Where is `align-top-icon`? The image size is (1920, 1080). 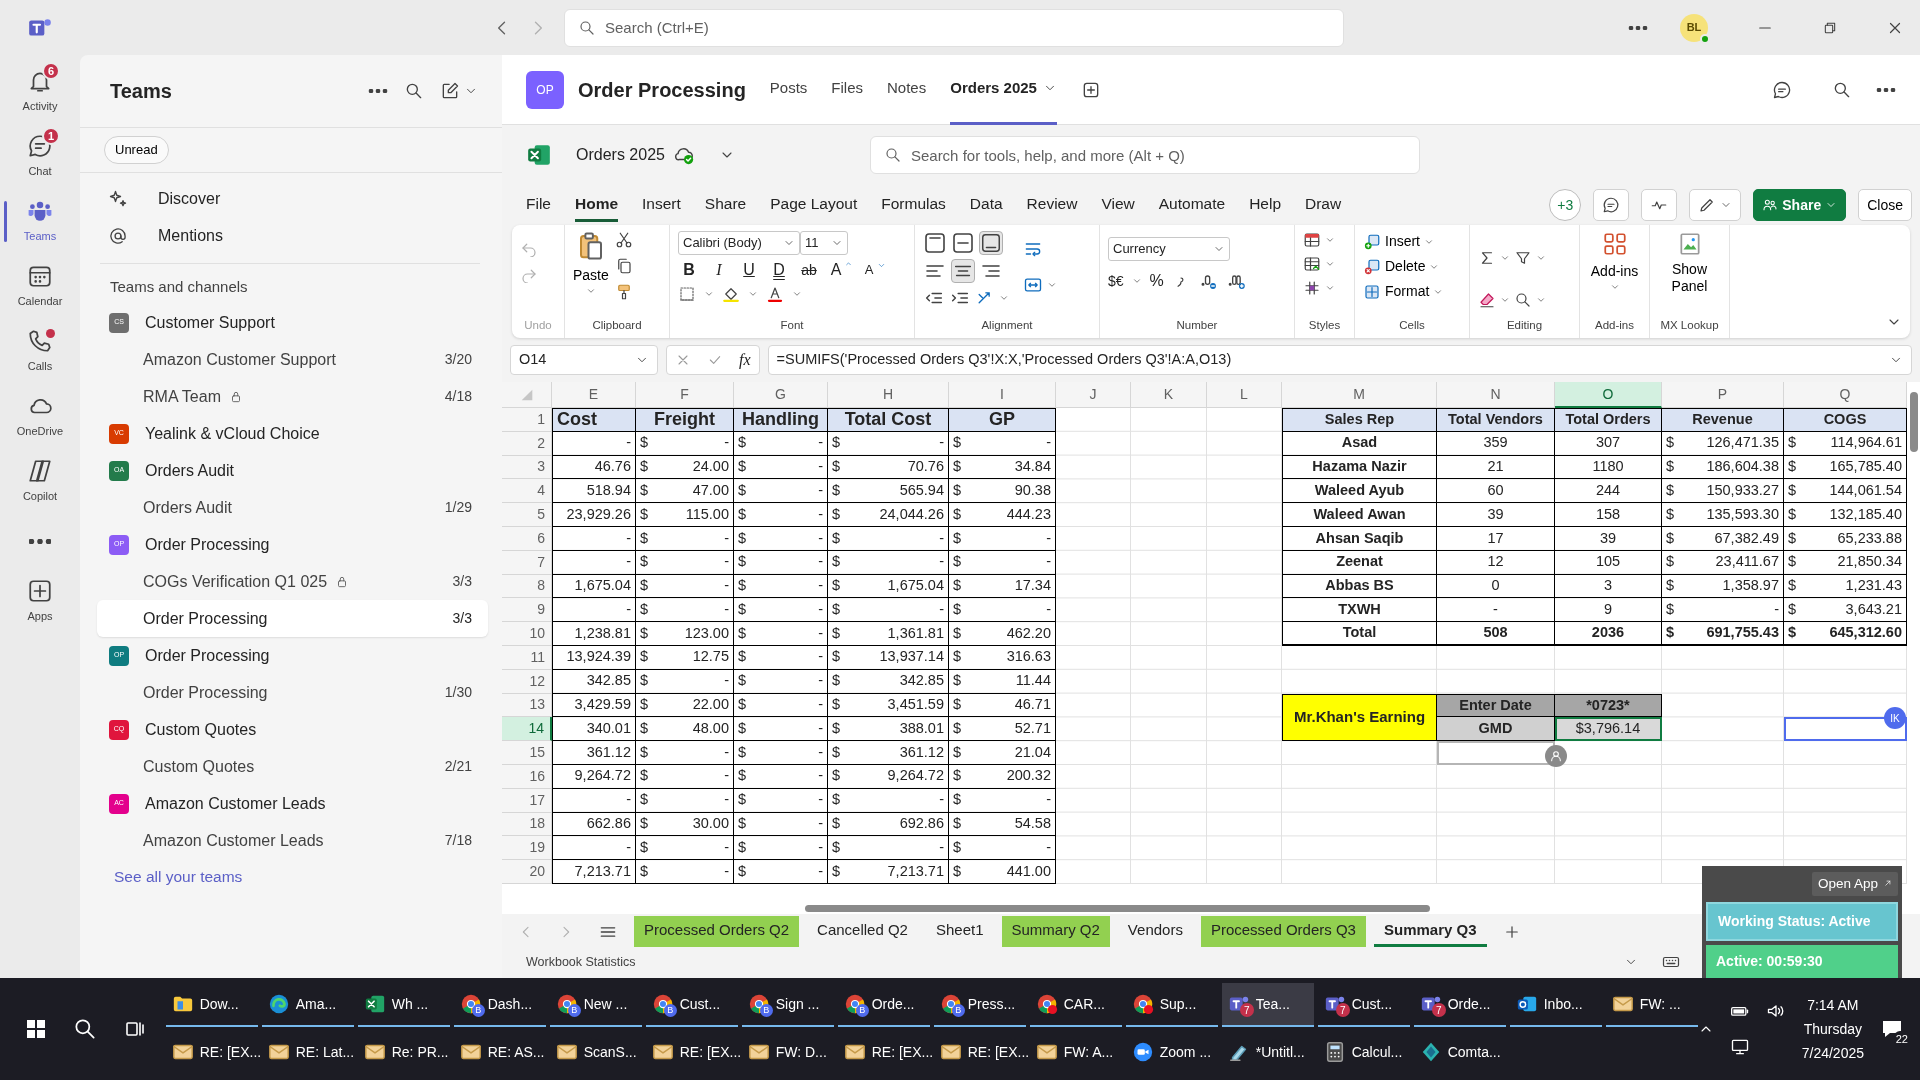 align-top-icon is located at coordinates (935, 243).